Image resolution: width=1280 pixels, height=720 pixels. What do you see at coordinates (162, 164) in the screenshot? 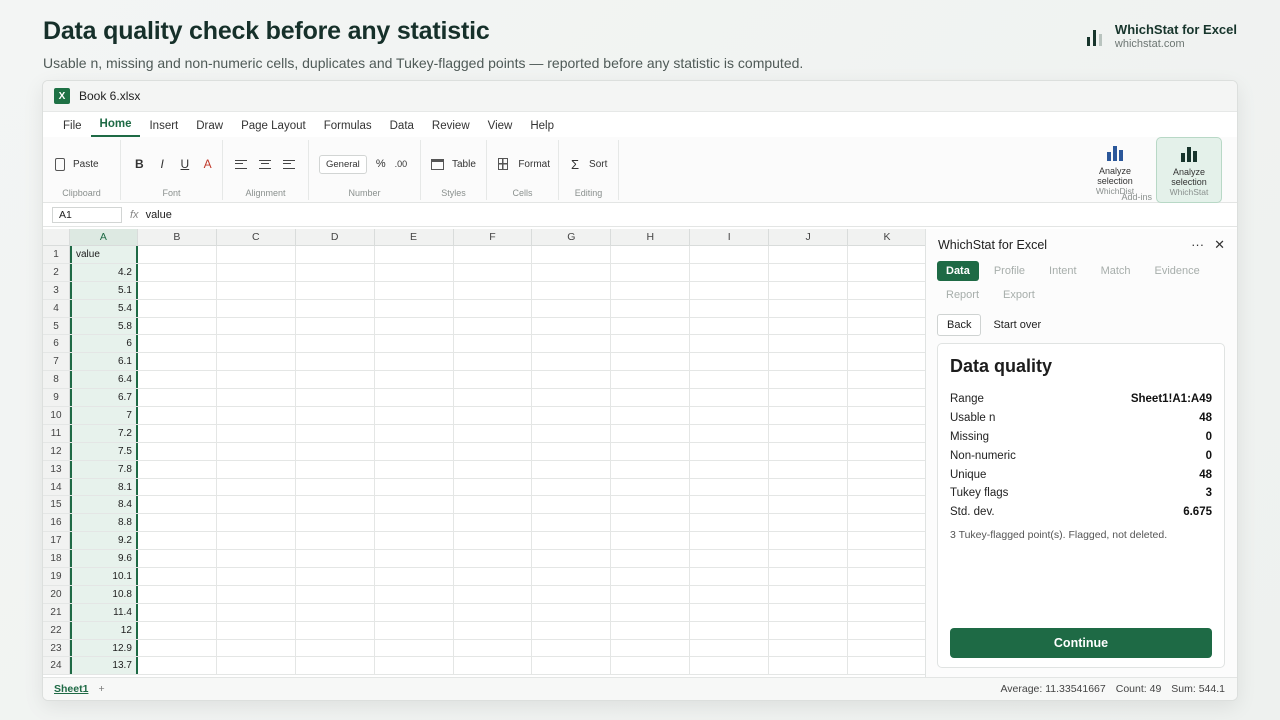
I see `italic-button: I` at bounding box center [162, 164].